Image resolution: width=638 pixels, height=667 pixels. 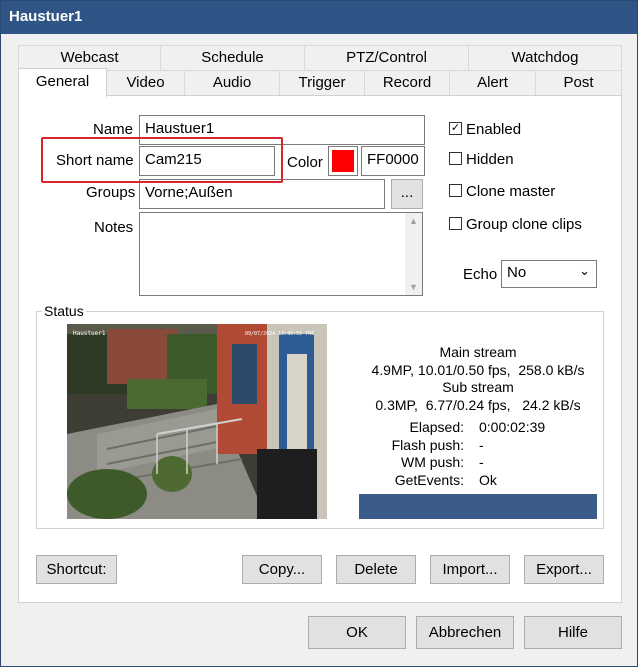 What do you see at coordinates (64, 311) in the screenshot?
I see `status-label: Status` at bounding box center [64, 311].